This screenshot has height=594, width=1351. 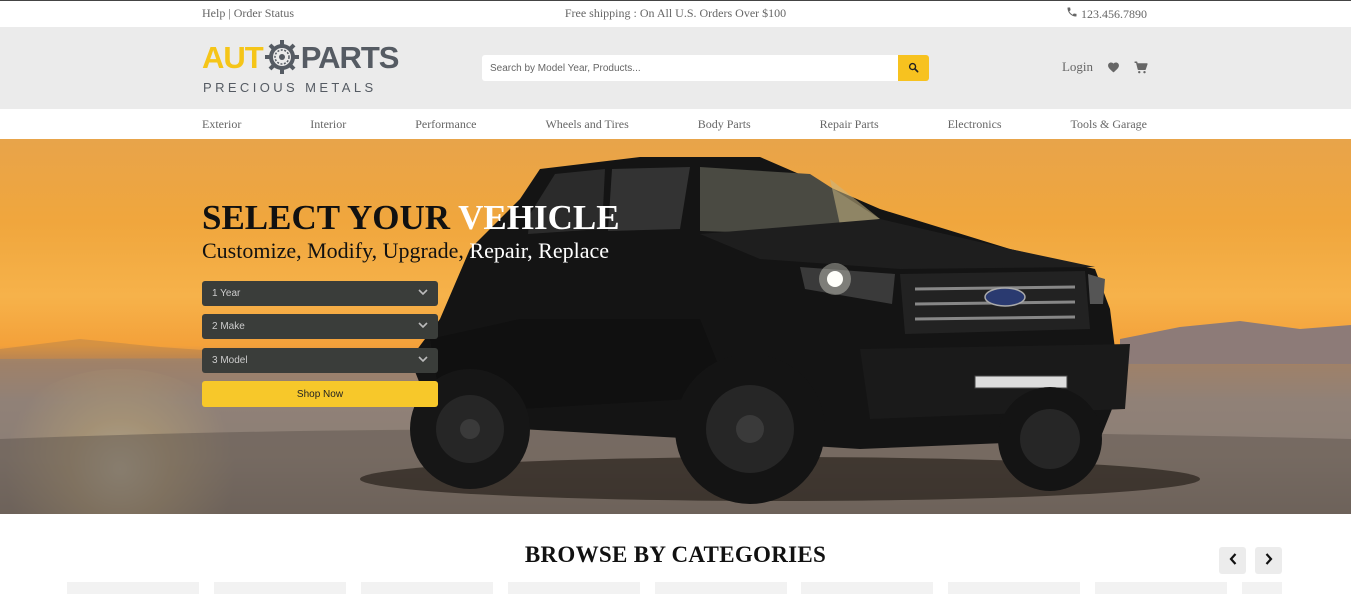 I want to click on logo-aut-text: AUT, so click(x=233, y=57).